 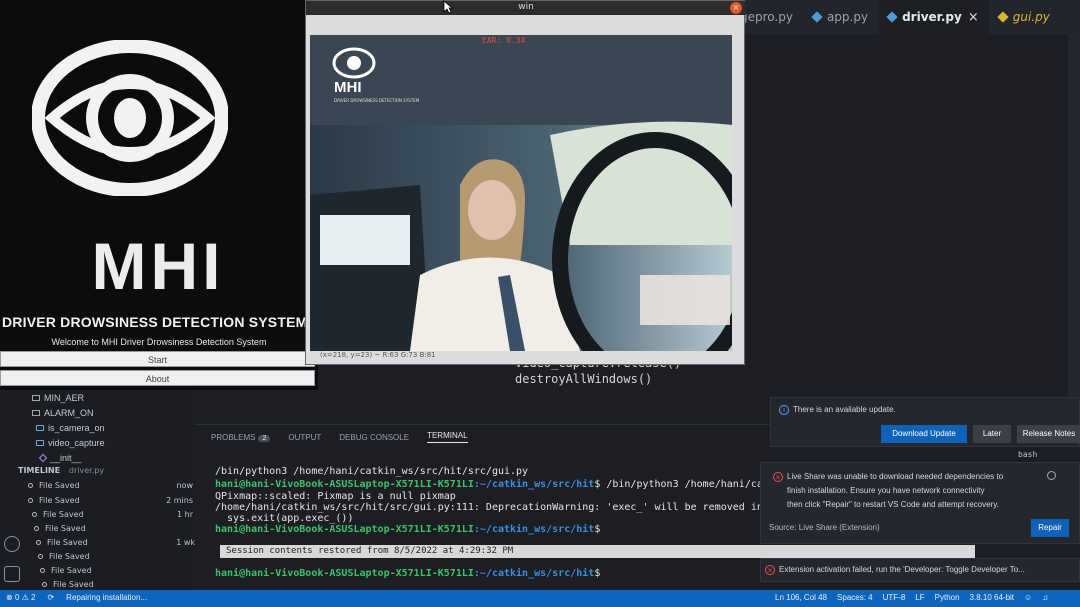 I want to click on tab-label: gepro.py, so click(x=766, y=17).